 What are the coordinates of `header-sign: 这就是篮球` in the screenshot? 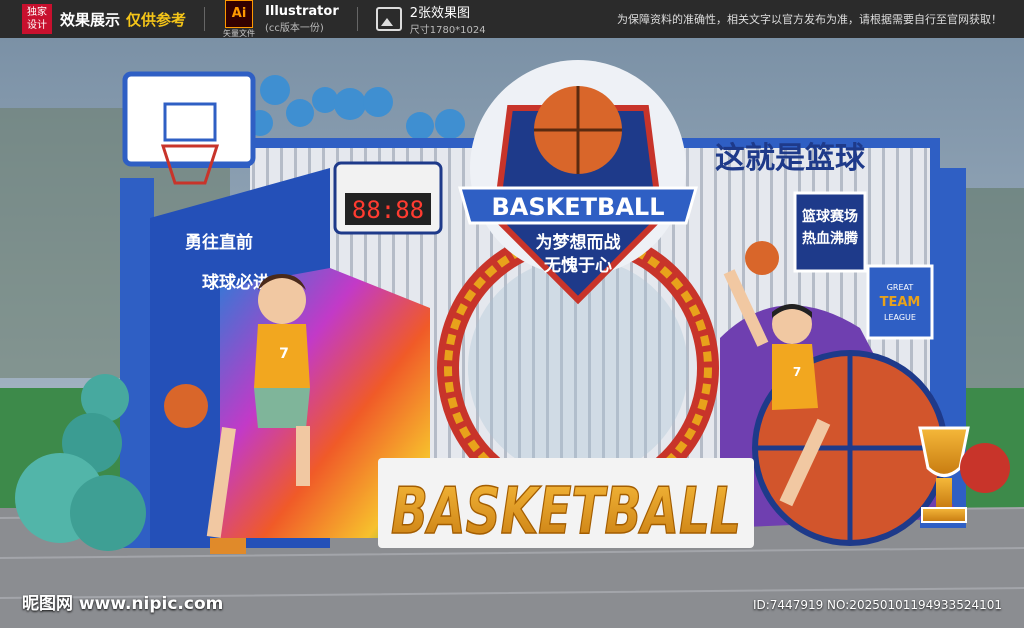 It's located at (790, 158).